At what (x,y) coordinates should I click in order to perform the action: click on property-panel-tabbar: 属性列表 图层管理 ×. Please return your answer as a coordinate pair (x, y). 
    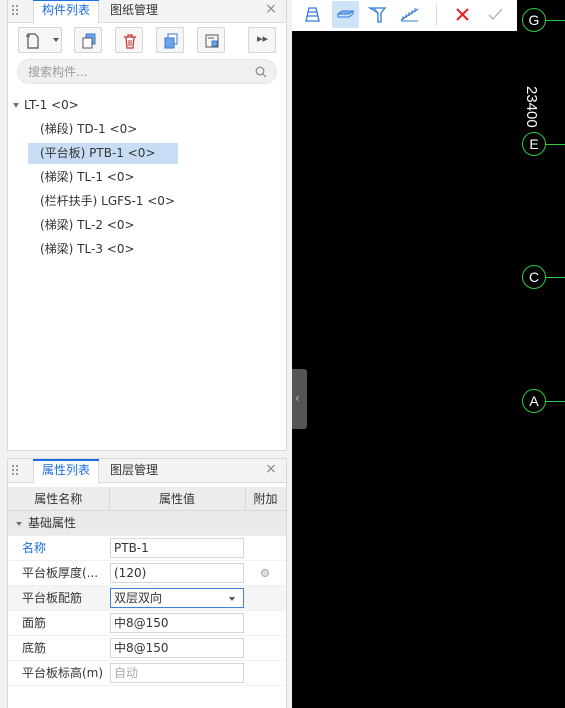
    Looking at the image, I should click on (147, 471).